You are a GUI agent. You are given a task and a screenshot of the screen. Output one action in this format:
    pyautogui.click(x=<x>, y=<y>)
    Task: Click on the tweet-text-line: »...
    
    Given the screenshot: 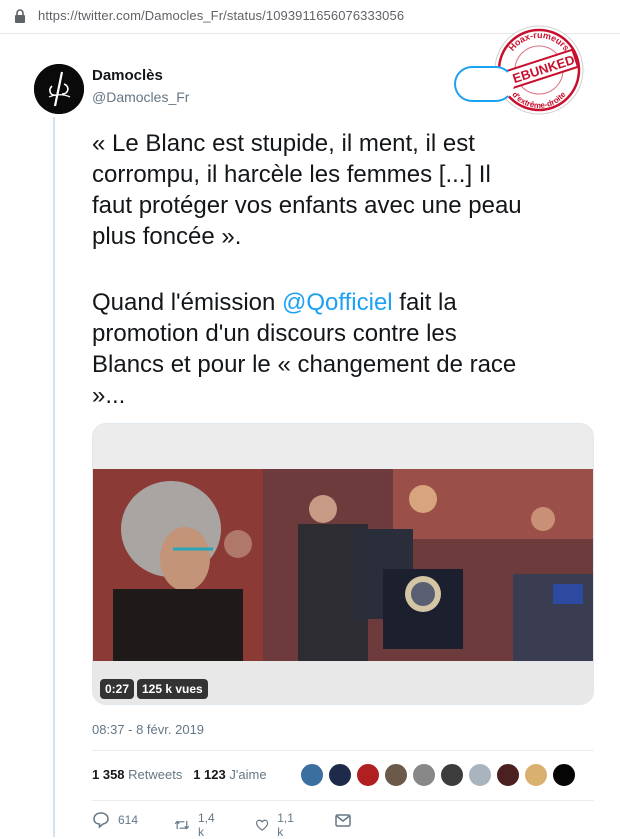 What is the action you would take?
    pyautogui.click(x=109, y=395)
    